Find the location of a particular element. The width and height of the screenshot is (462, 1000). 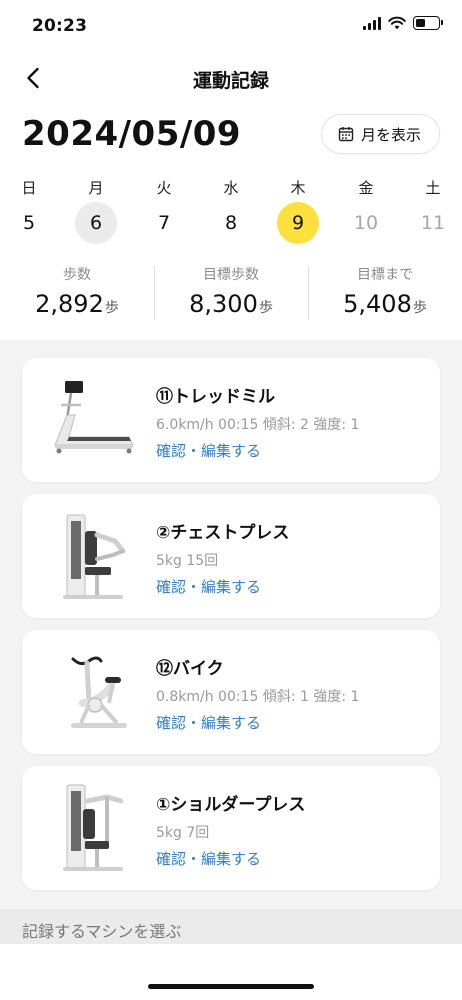

weekday-label: 木 is located at coordinates (298, 188).